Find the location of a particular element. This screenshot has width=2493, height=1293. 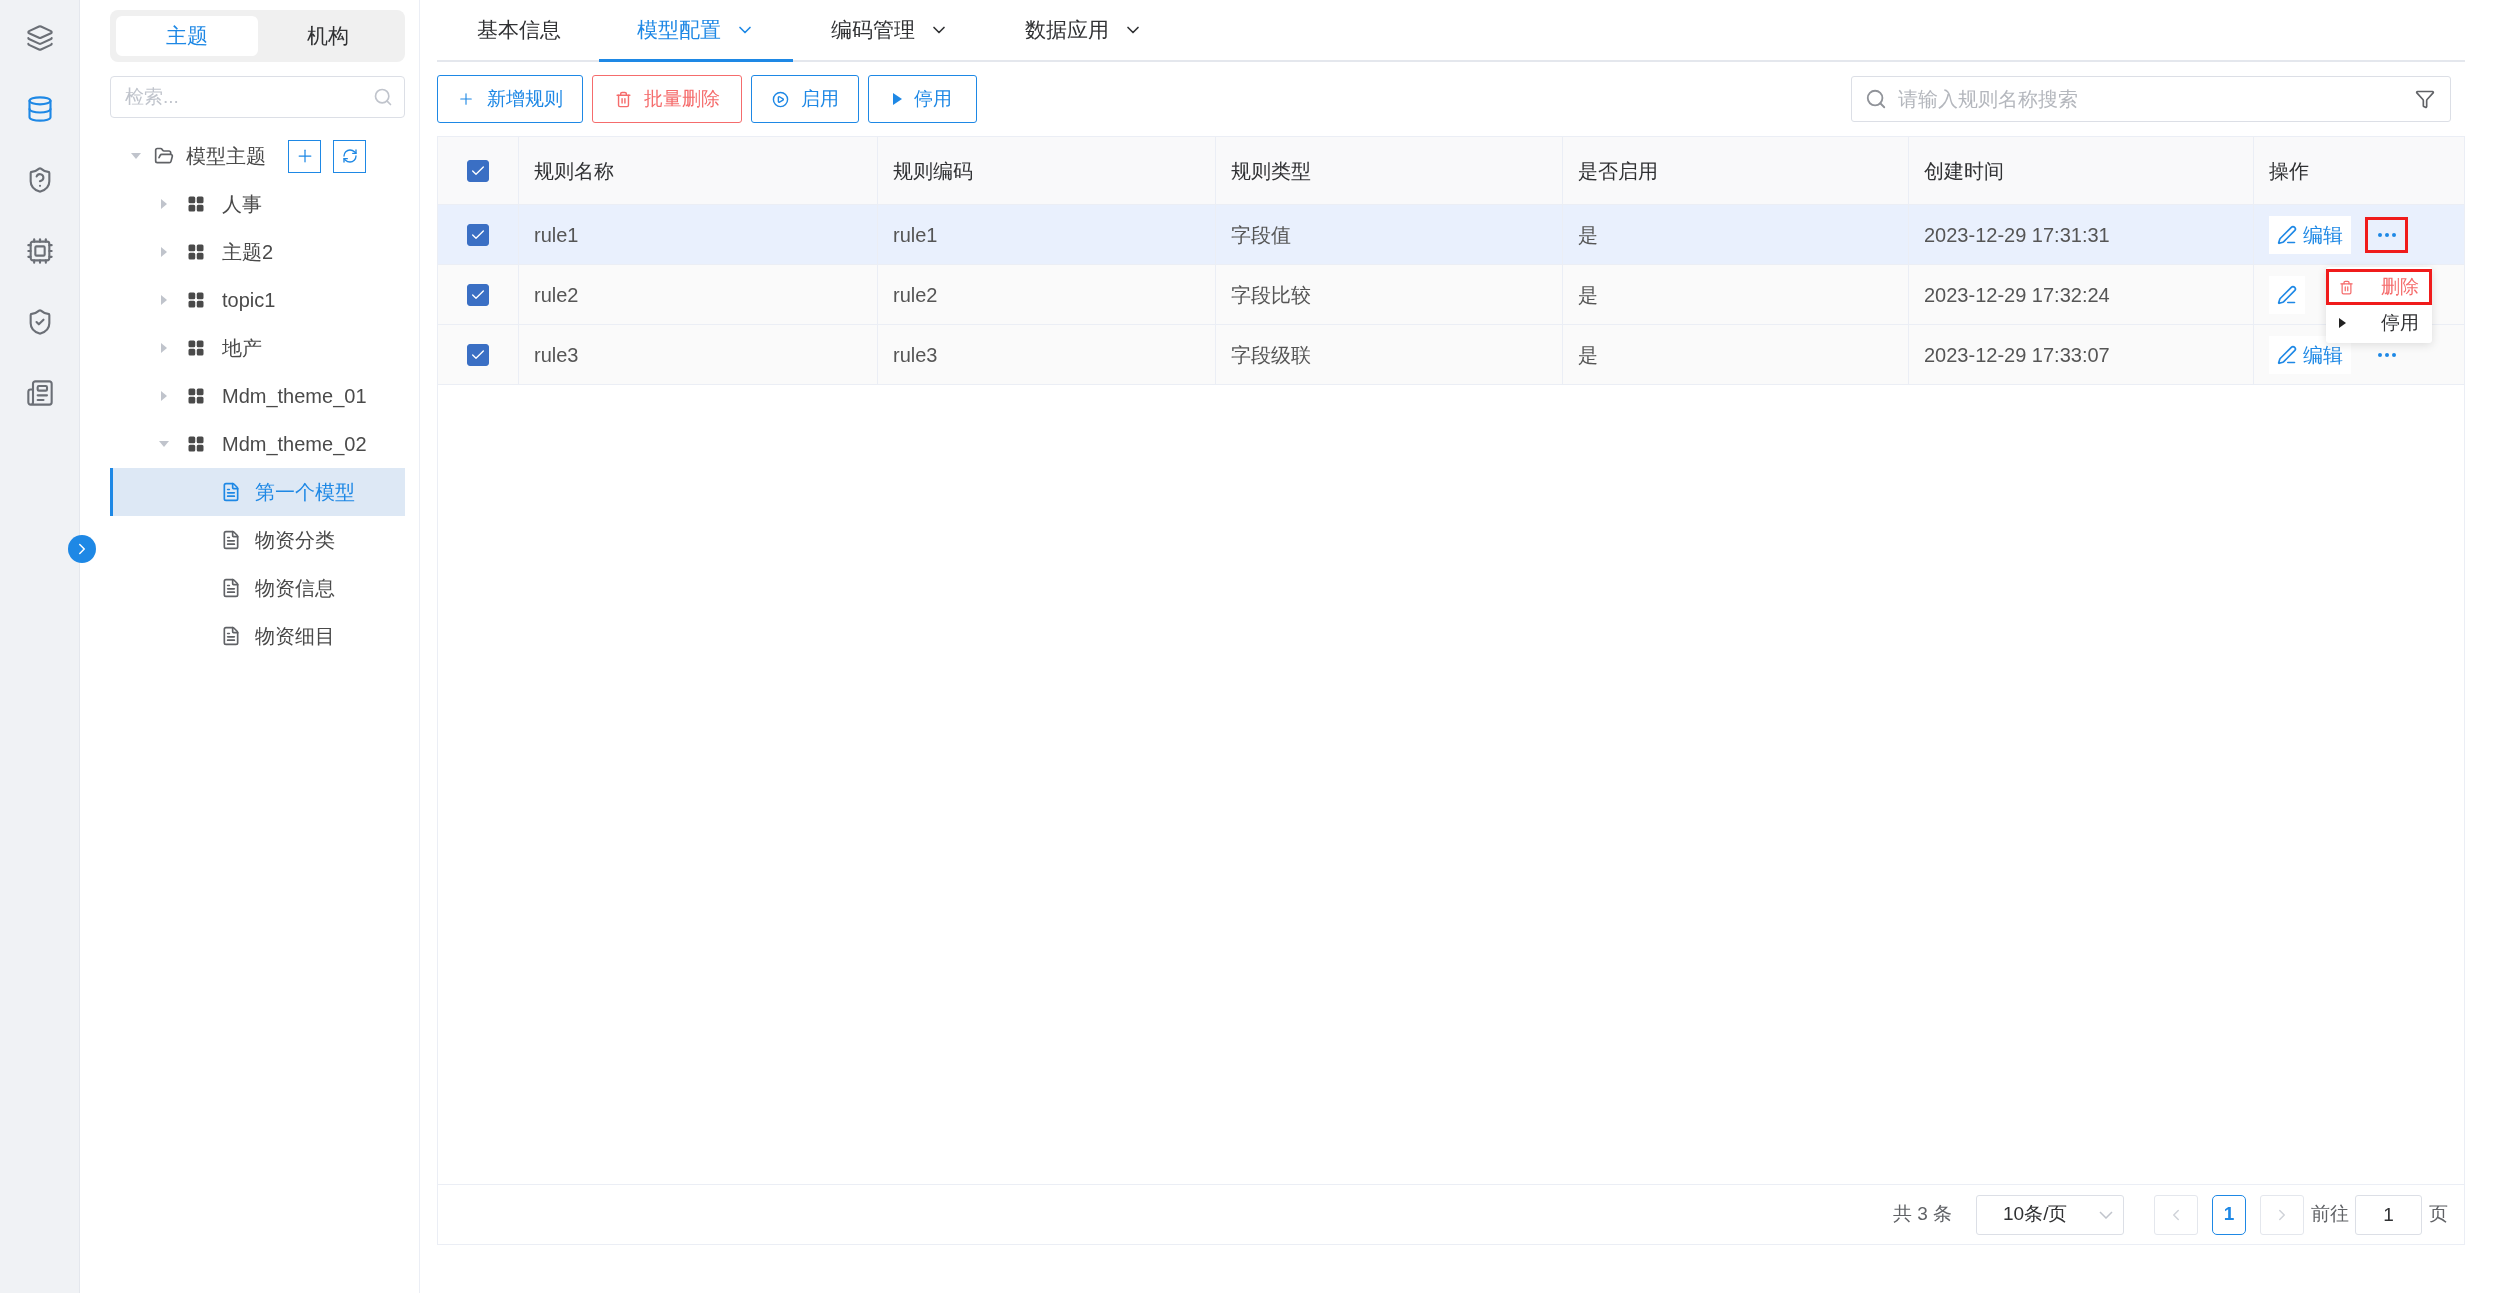

column-header: 规则名称 is located at coordinates (574, 171).